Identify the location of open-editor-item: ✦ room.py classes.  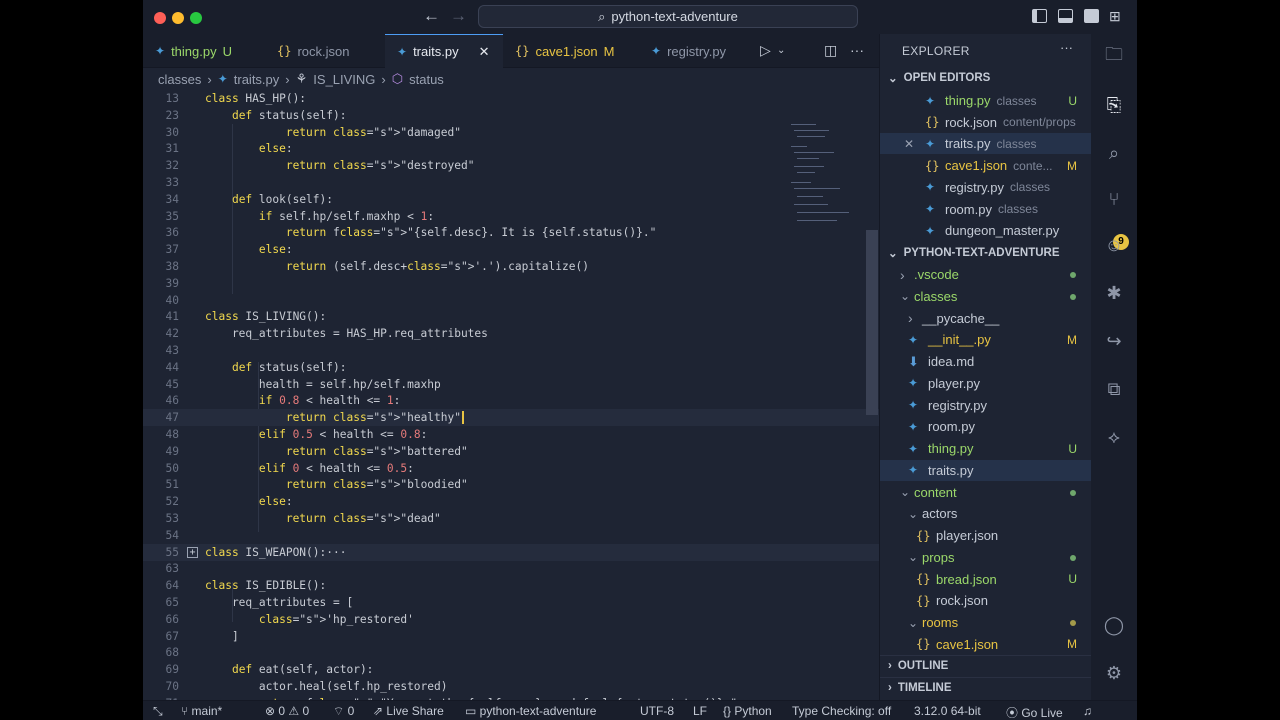
(986, 209).